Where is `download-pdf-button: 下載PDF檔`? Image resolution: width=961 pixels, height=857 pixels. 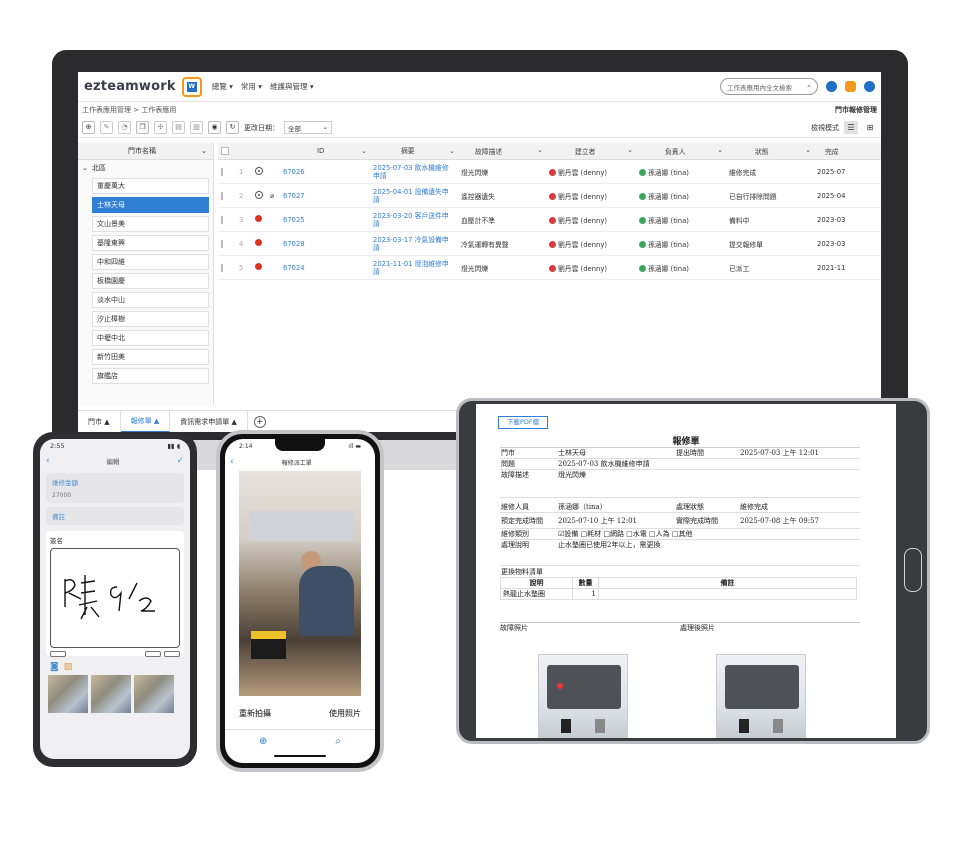 download-pdf-button: 下載PDF檔 is located at coordinates (523, 422).